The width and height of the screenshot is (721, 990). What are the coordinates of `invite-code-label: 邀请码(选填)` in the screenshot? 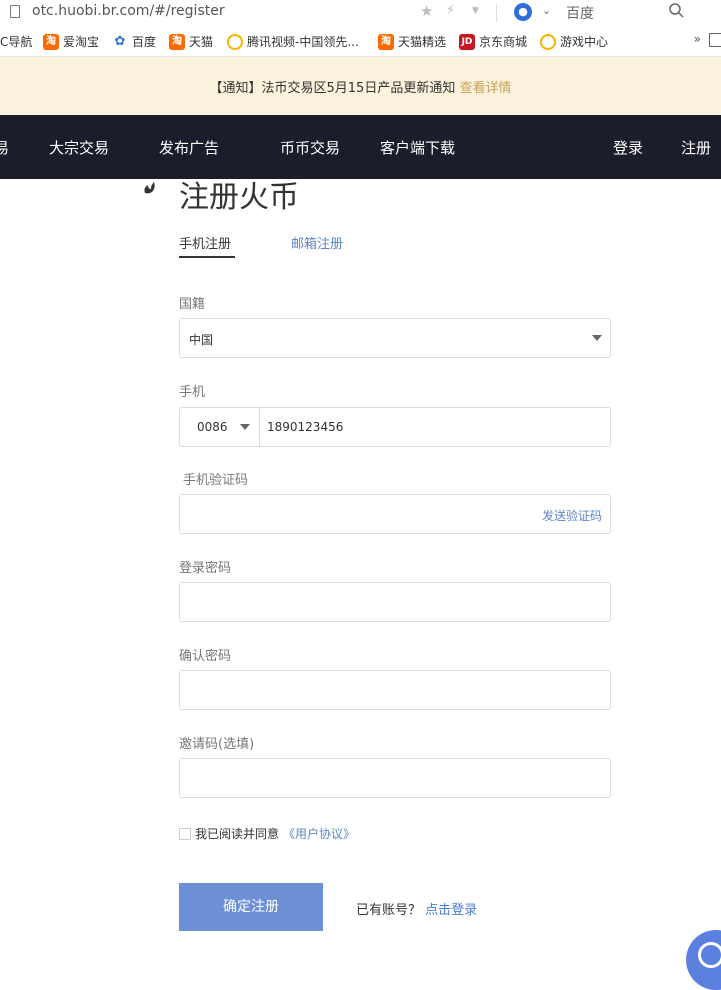 It's located at (217, 744).